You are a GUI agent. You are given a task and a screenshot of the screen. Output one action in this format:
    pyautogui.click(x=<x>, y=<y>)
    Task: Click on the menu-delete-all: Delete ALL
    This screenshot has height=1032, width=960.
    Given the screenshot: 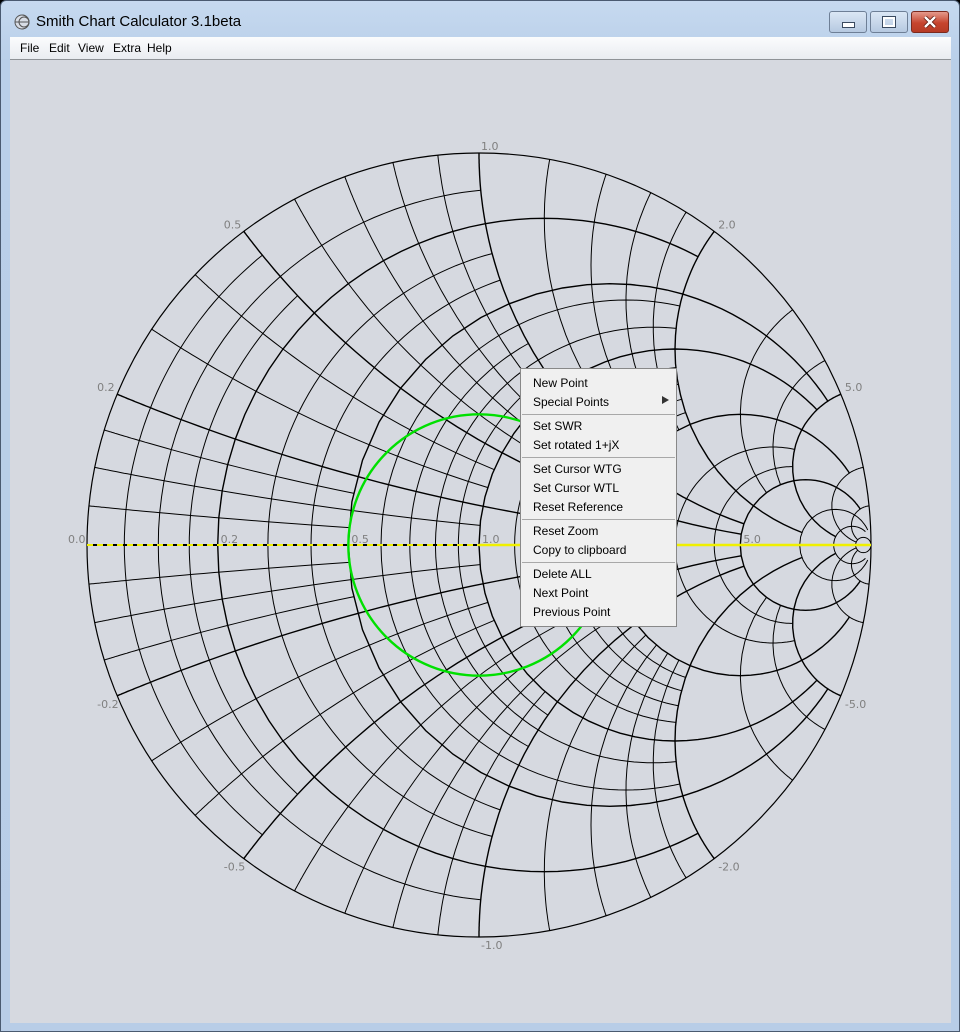 What is the action you would take?
    pyautogui.click(x=562, y=574)
    